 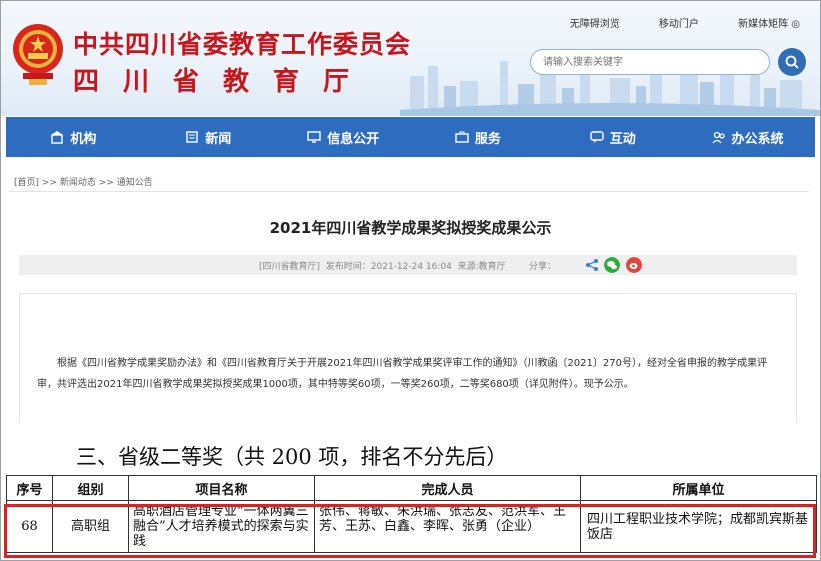 What do you see at coordinates (353, 139) in the screenshot?
I see `nav-item-label: 信息公开` at bounding box center [353, 139].